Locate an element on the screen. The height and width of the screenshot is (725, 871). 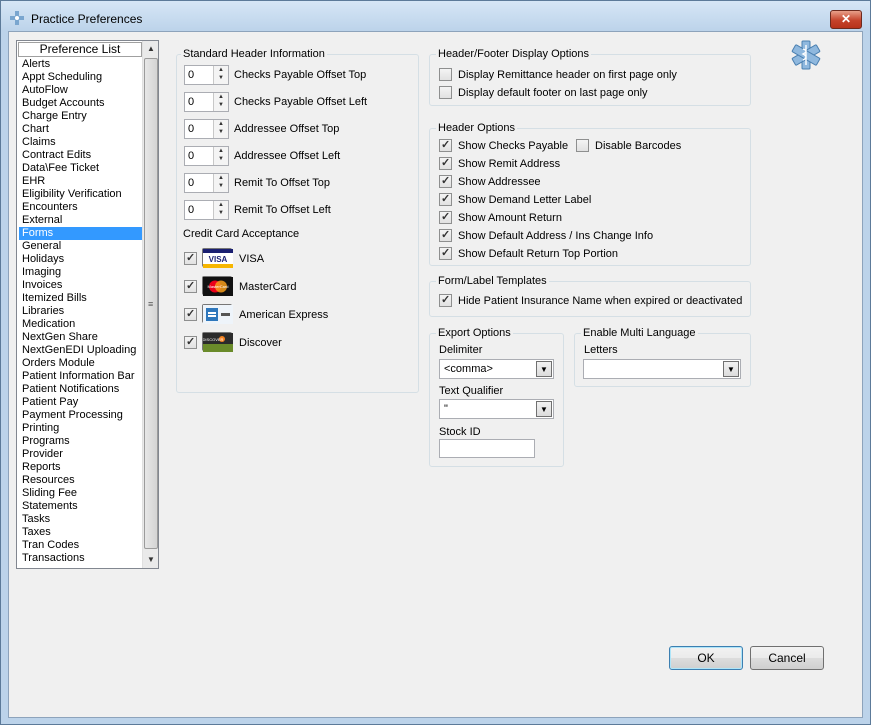
scrollbar-thumb: ≡ is located at coordinates (151, 303).